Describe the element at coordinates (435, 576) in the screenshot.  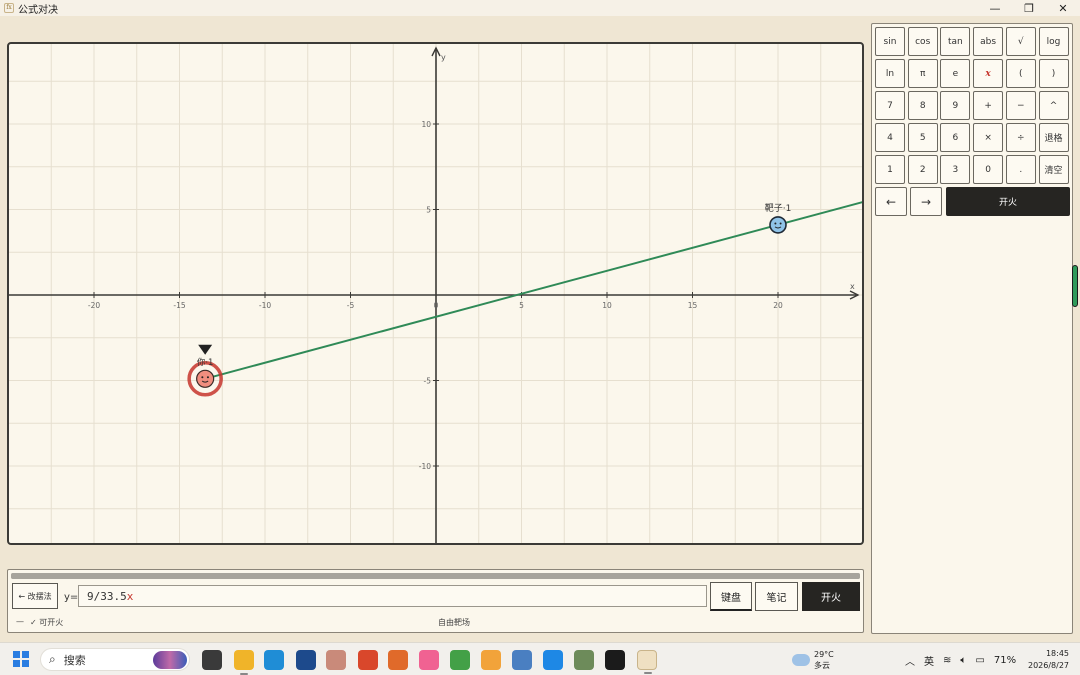
I see `progress-track` at that location.